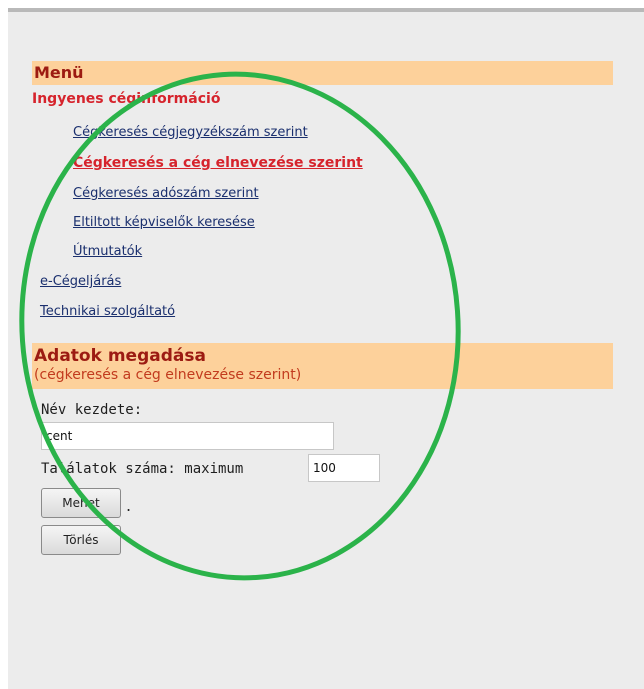  I want to click on name-start-label: Név kezdete:, so click(92, 410).